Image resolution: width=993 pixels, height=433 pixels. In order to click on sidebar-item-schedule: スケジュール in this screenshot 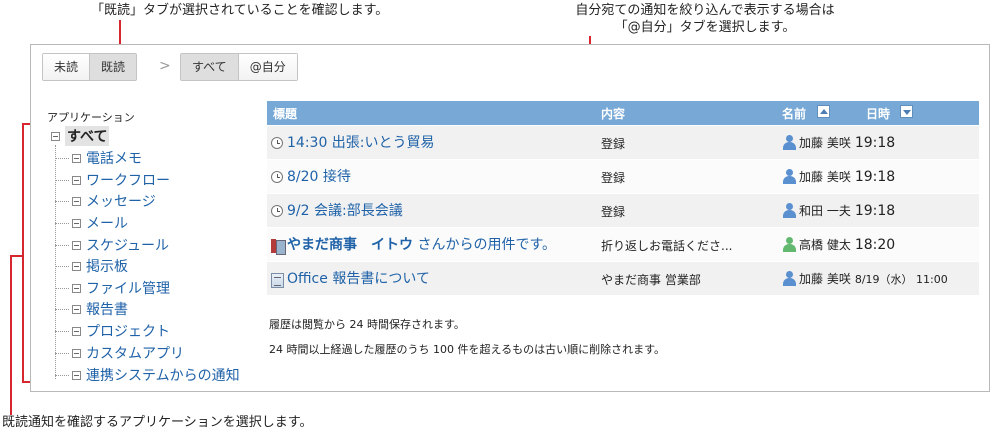, I will do `click(112, 245)`.